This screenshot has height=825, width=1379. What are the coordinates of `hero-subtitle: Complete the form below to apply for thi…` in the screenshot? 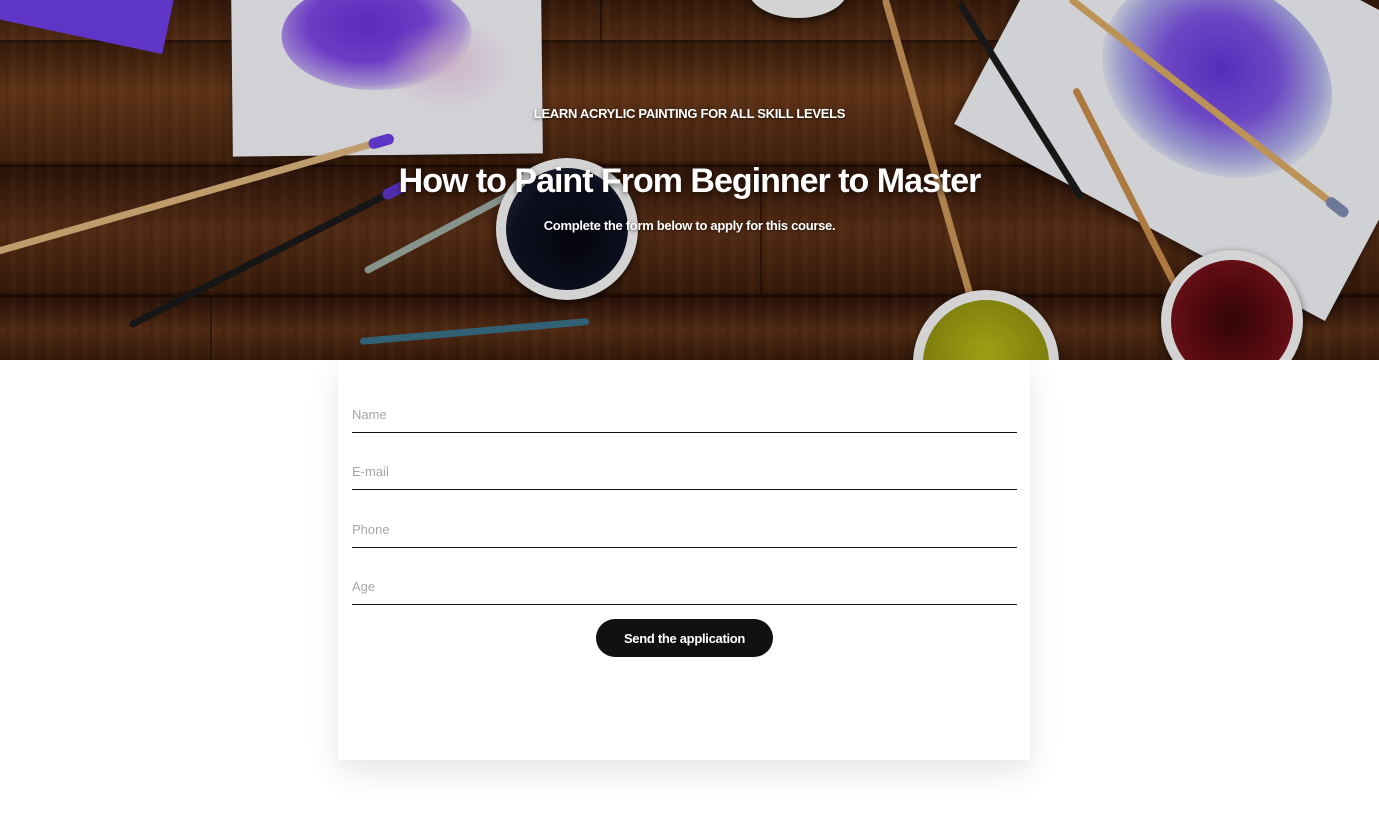 It's located at (689, 225).